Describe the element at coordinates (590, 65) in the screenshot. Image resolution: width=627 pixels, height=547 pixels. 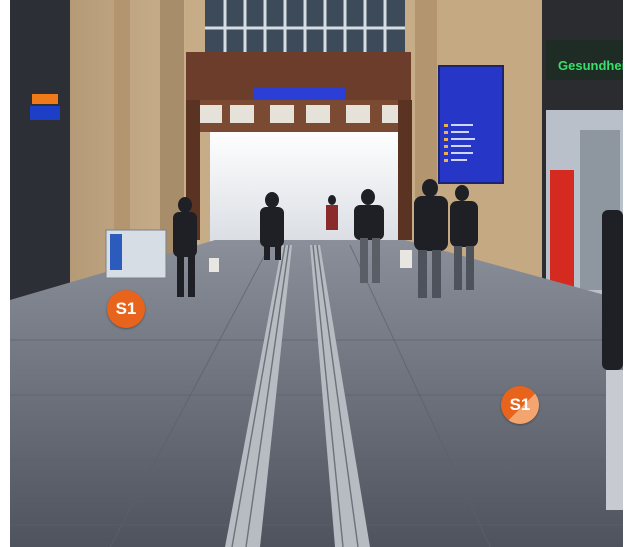
I see `shop-sign-right: Gesundheitsze` at that location.